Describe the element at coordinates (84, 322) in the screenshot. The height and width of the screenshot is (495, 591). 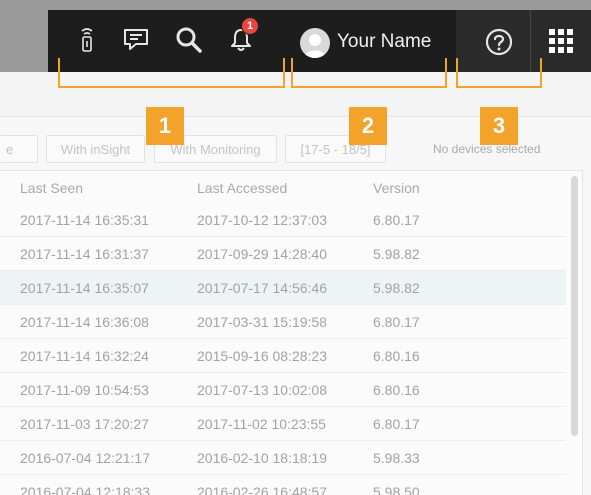
I see `table-cell: 2017-11-14 16:36:08` at that location.